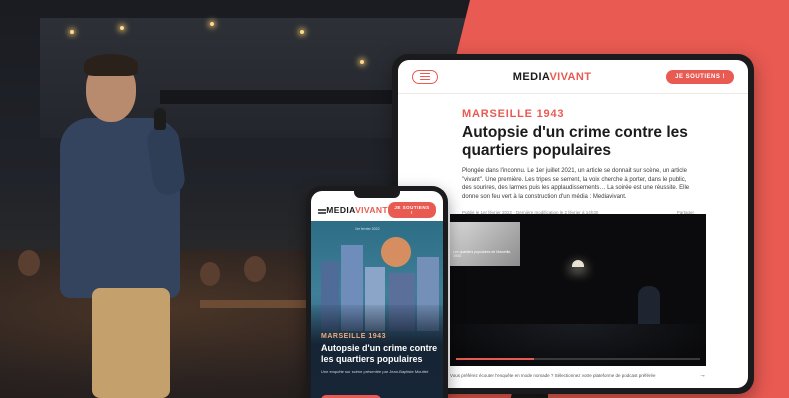 The image size is (789, 398). What do you see at coordinates (702, 375) in the screenshot?
I see `arrow-right-icon: →` at bounding box center [702, 375].